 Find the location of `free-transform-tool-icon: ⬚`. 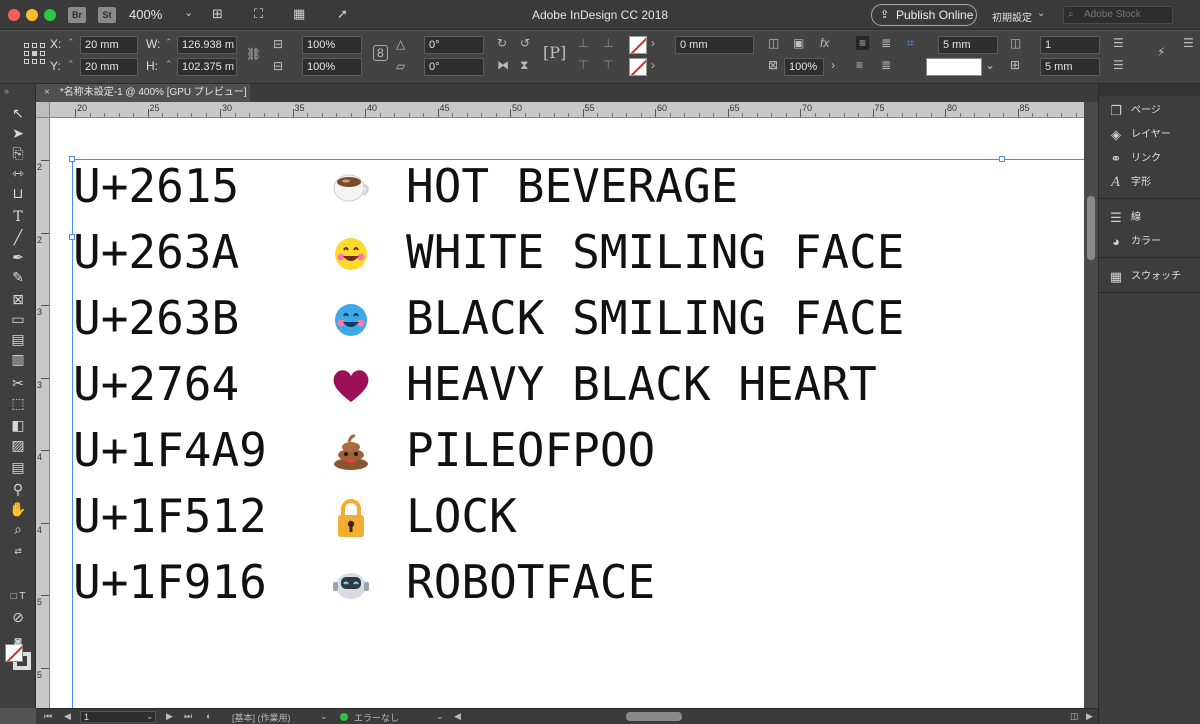

free-transform-tool-icon: ⬚ is located at coordinates (18, 403).